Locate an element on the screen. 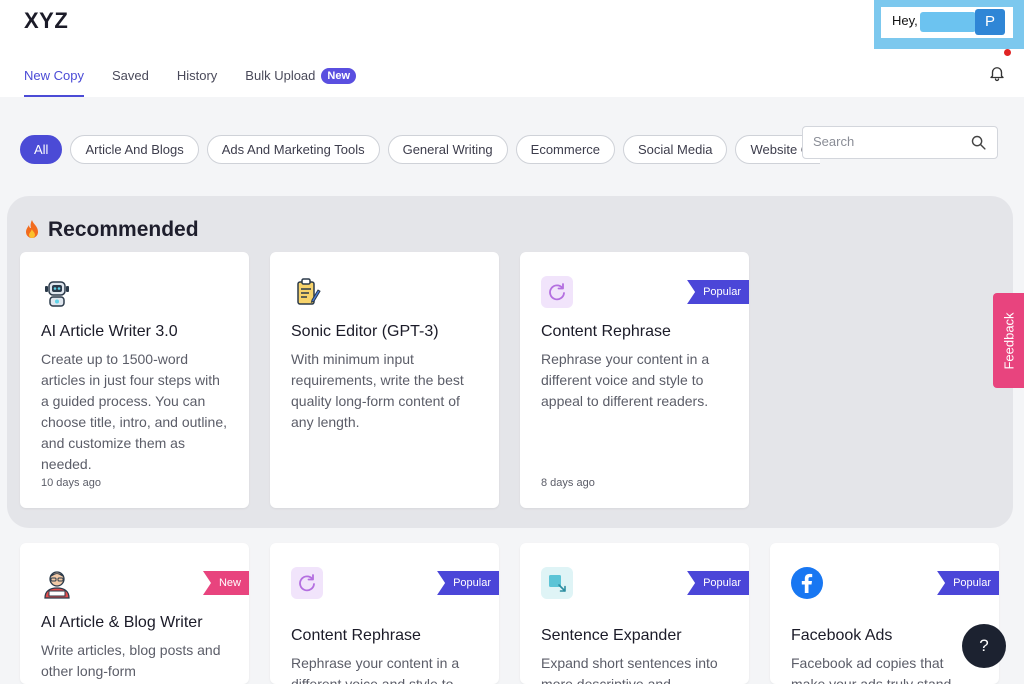  notification-dot is located at coordinates (1007, 52).